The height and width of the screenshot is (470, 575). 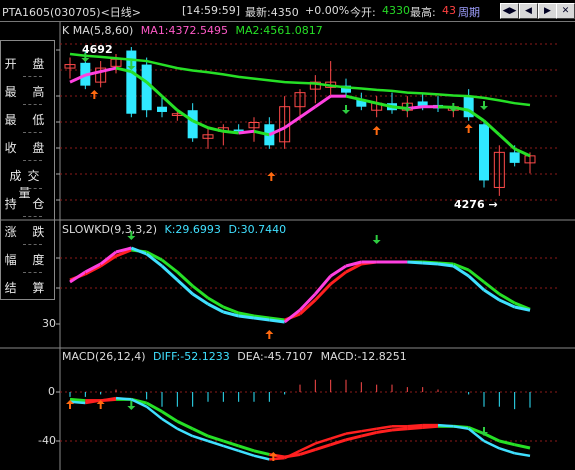 I want to click on k-label: K:29.6993, so click(x=192, y=229).